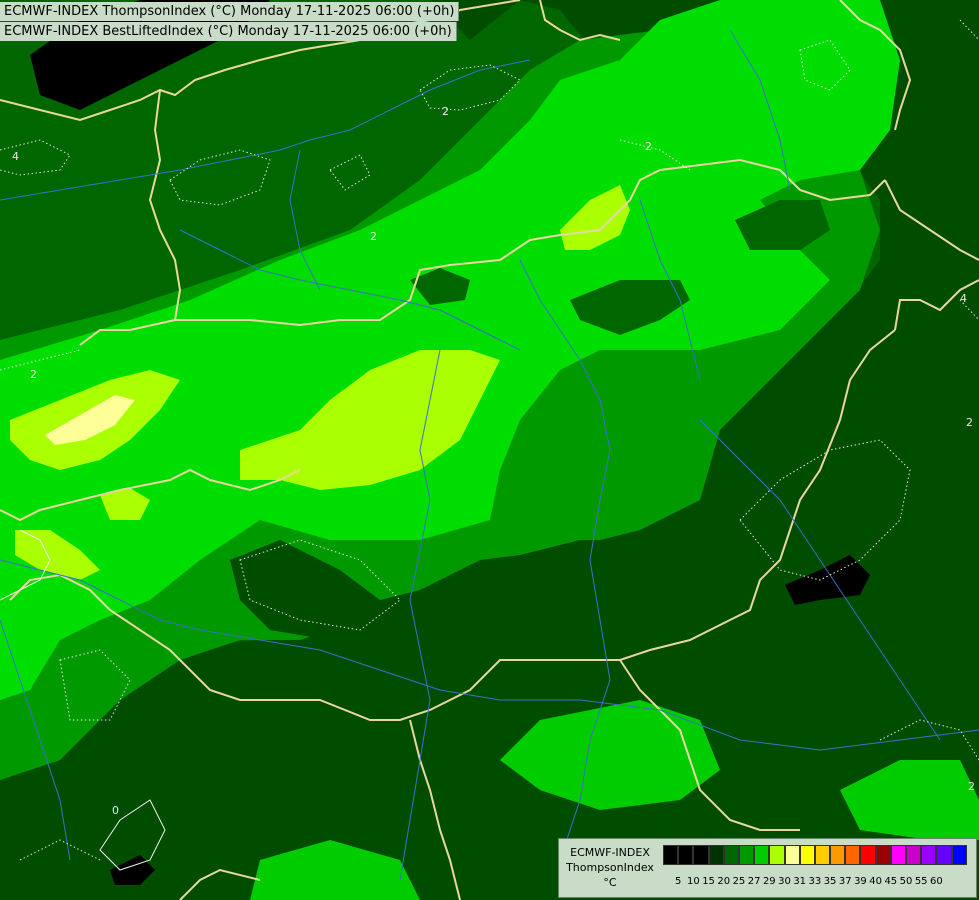 The height and width of the screenshot is (900, 979). What do you see at coordinates (610, 852) in the screenshot?
I see `legend-source: ECMWF-INDEX` at bounding box center [610, 852].